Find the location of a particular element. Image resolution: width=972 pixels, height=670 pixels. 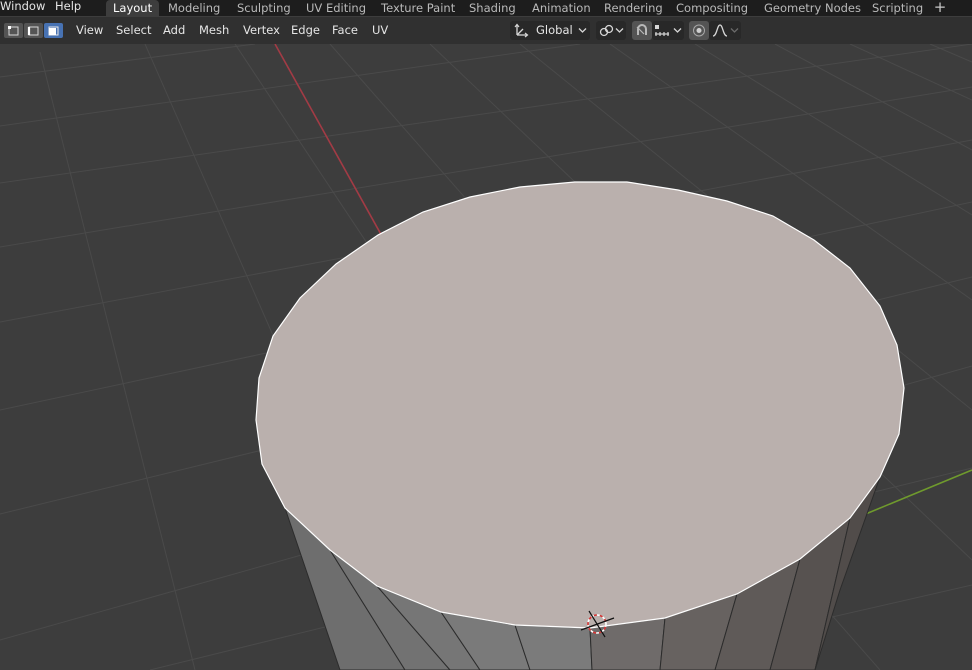

menu-face: Face is located at coordinates (345, 30).